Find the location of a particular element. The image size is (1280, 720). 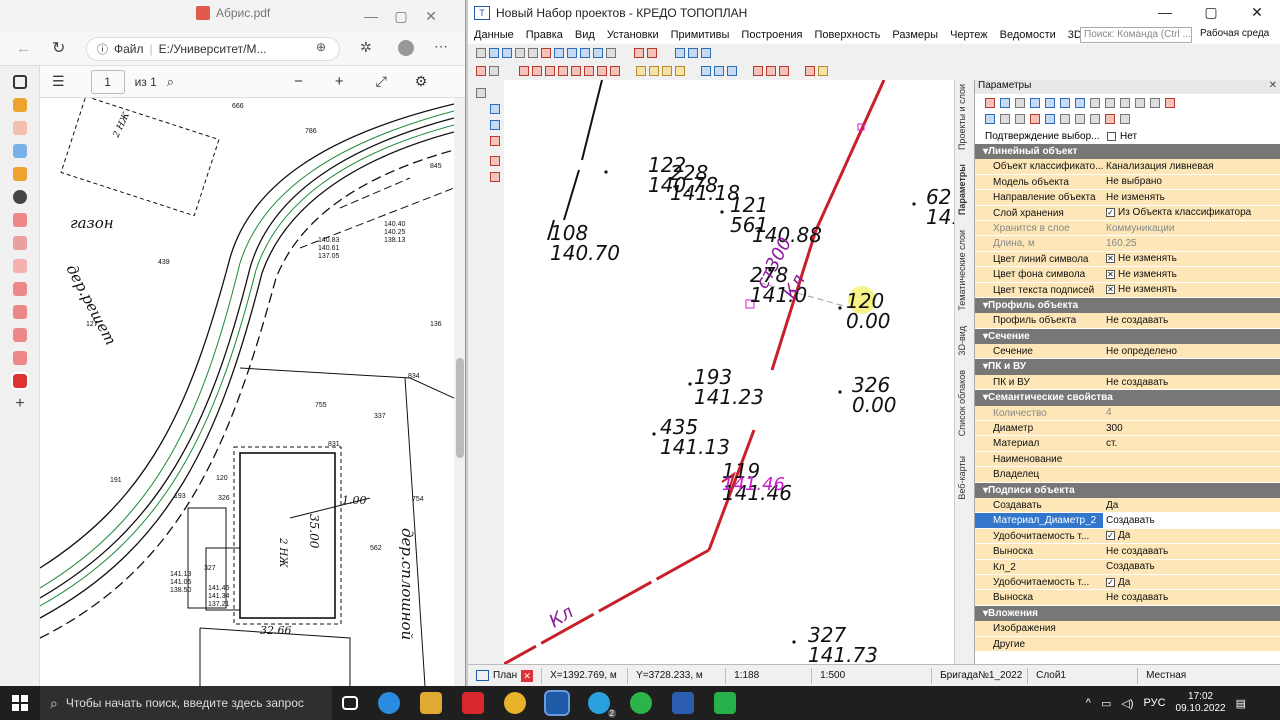

menu-drawing: Чертеж is located at coordinates (969, 35).